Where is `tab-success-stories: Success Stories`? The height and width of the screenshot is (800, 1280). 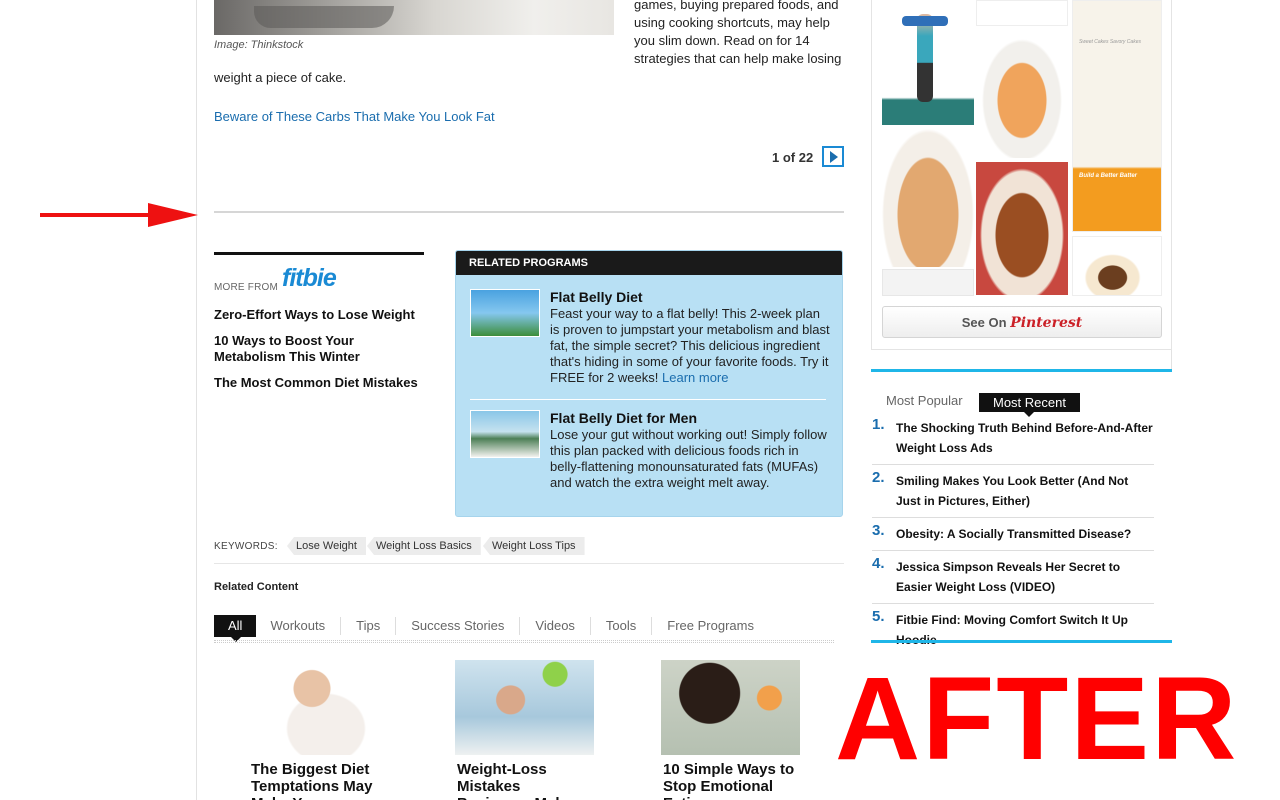 tab-success-stories: Success Stories is located at coordinates (458, 626).